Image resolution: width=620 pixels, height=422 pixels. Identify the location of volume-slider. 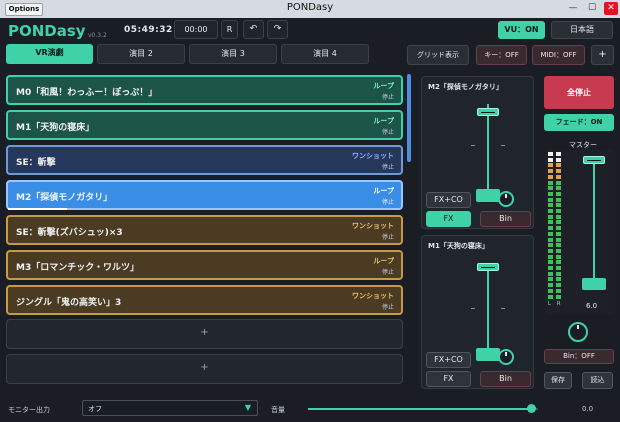
(423, 408).